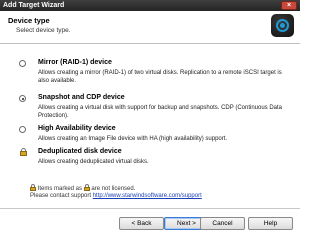 This screenshot has width=320, height=240. What do you see at coordinates (113, 189) in the screenshot?
I see `license-note-suffix: are not licensed.` at bounding box center [113, 189].